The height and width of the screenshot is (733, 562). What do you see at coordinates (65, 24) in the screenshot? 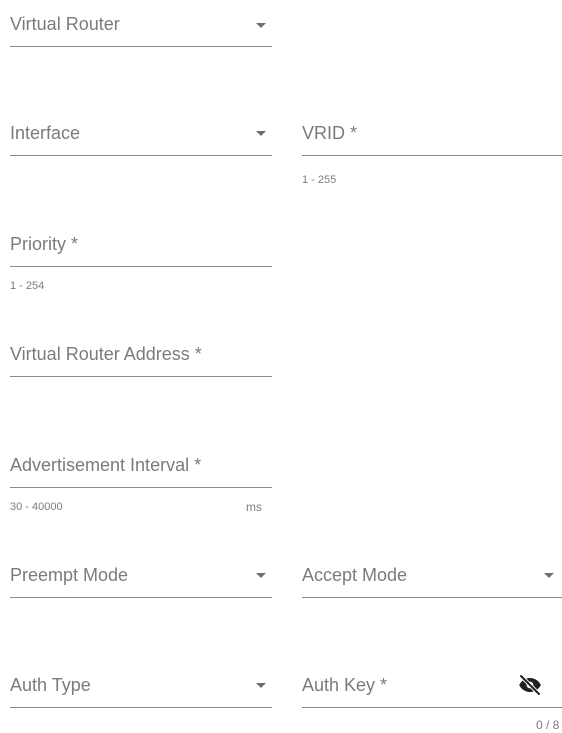
I see `virtual-router-label: Virtual Router` at bounding box center [65, 24].